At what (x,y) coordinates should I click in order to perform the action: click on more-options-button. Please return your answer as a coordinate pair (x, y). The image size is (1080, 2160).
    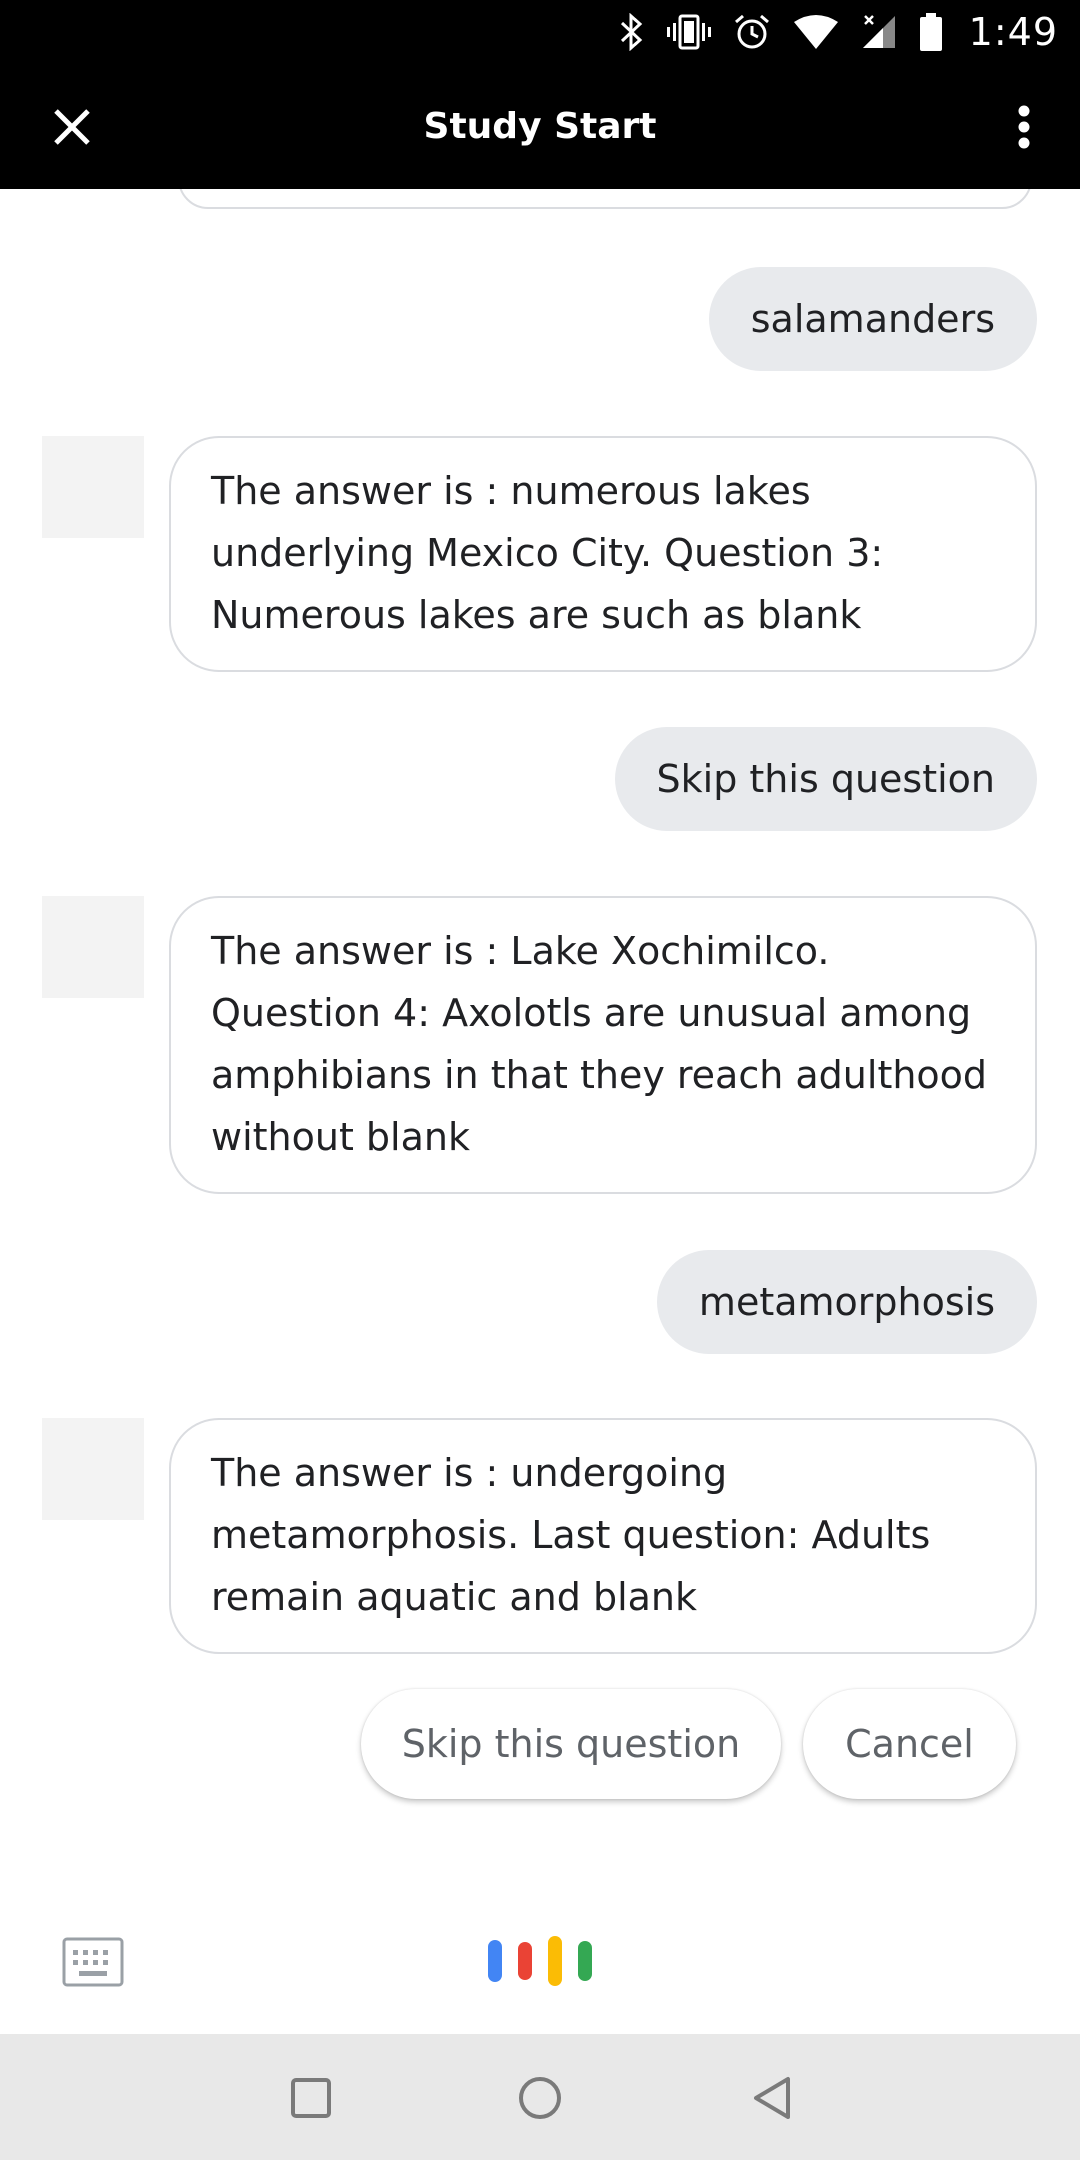
    Looking at the image, I should click on (1024, 127).